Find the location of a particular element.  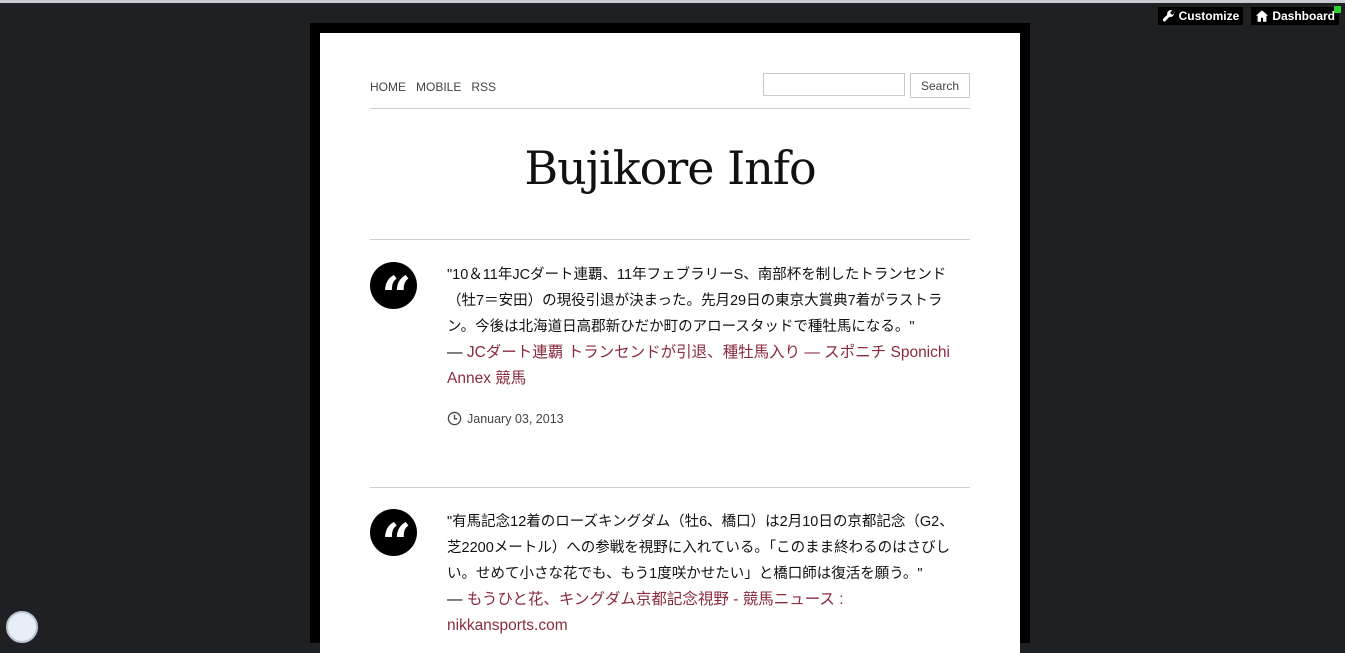

post-divider is located at coordinates (670, 487).